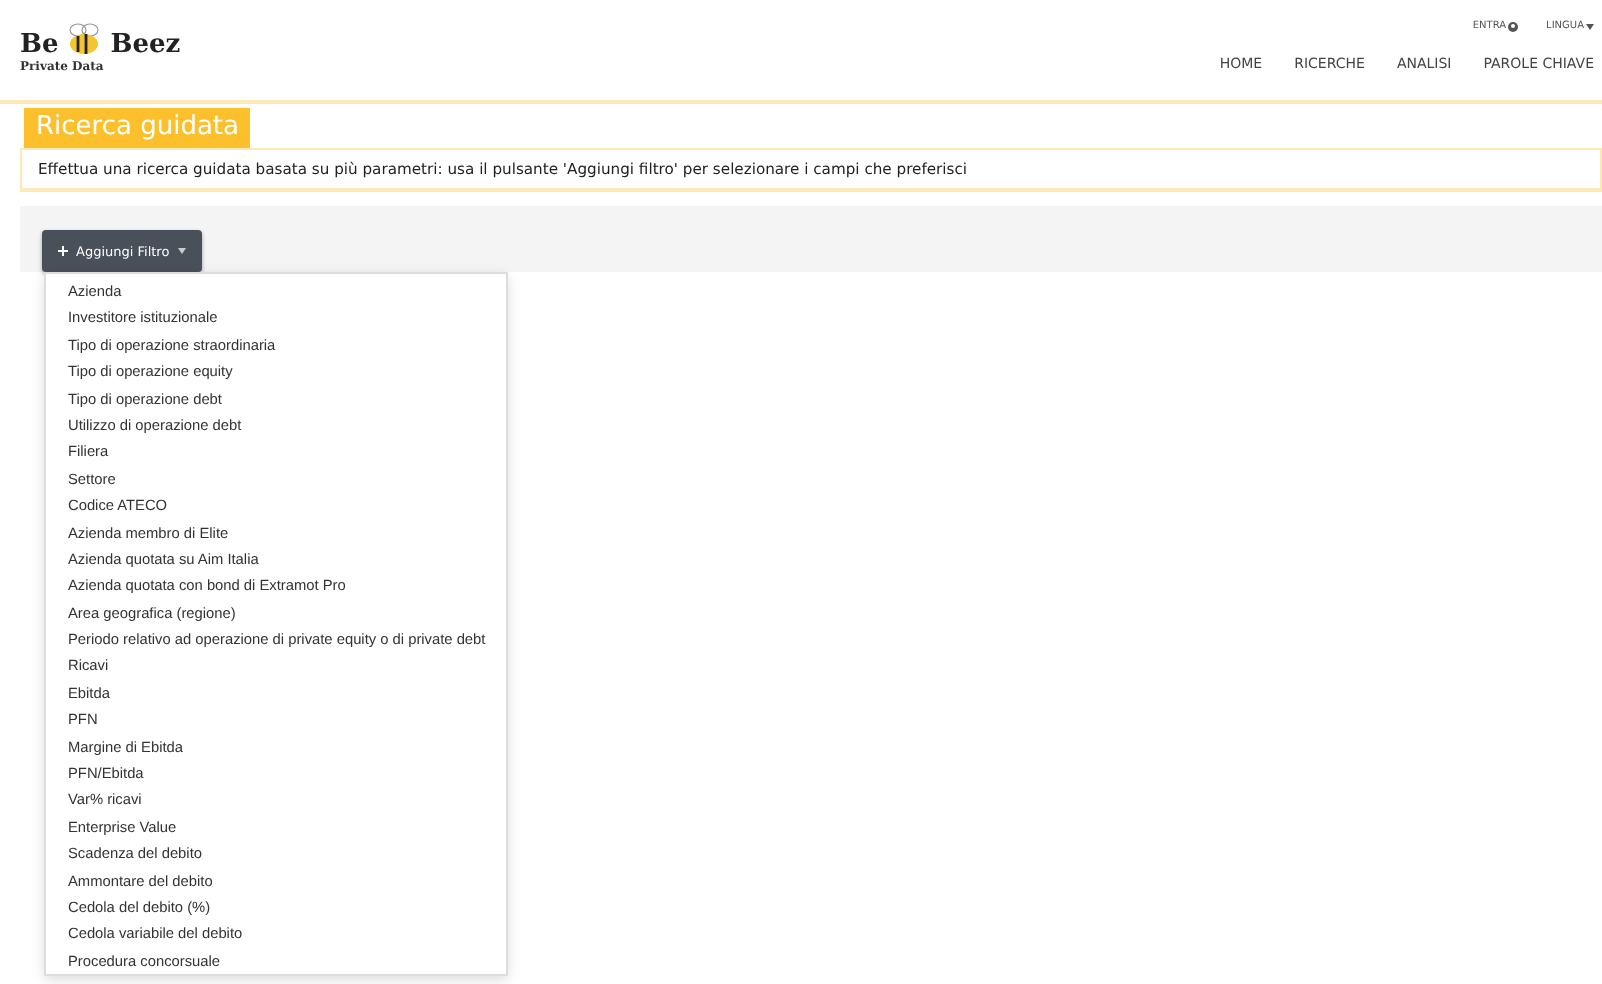 This screenshot has width=1602, height=984. Describe the element at coordinates (137, 128) in the screenshot. I see `page-title: Ricerca guidata` at that location.